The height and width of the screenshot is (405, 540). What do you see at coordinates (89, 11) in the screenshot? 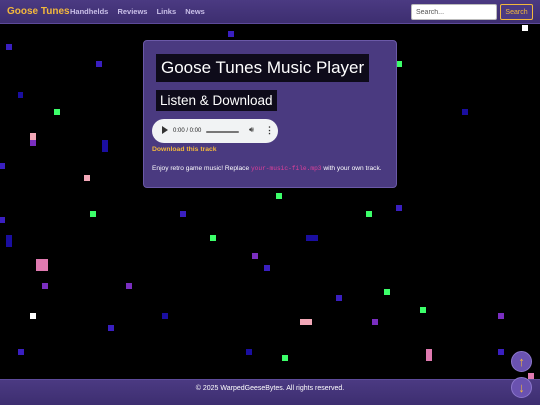
I see `nav-link-handhelds: Handhelds` at bounding box center [89, 11].